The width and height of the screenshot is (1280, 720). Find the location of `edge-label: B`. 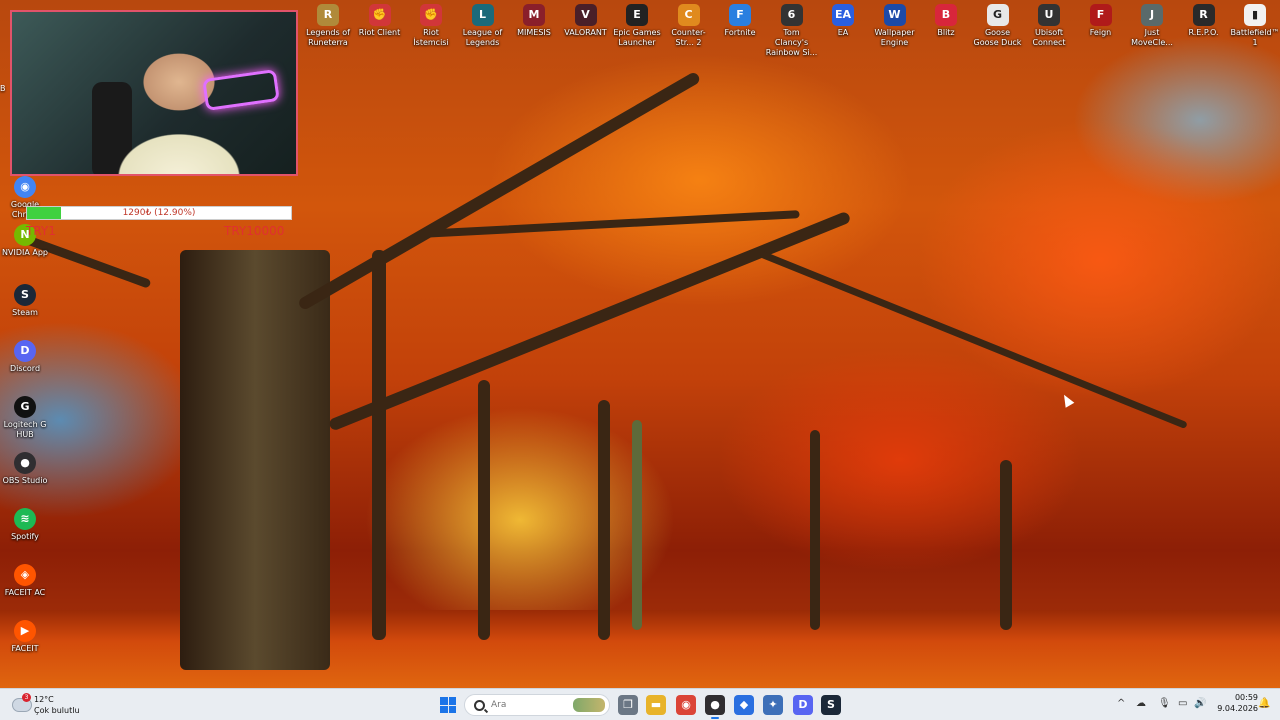

edge-label: B is located at coordinates (3, 88).